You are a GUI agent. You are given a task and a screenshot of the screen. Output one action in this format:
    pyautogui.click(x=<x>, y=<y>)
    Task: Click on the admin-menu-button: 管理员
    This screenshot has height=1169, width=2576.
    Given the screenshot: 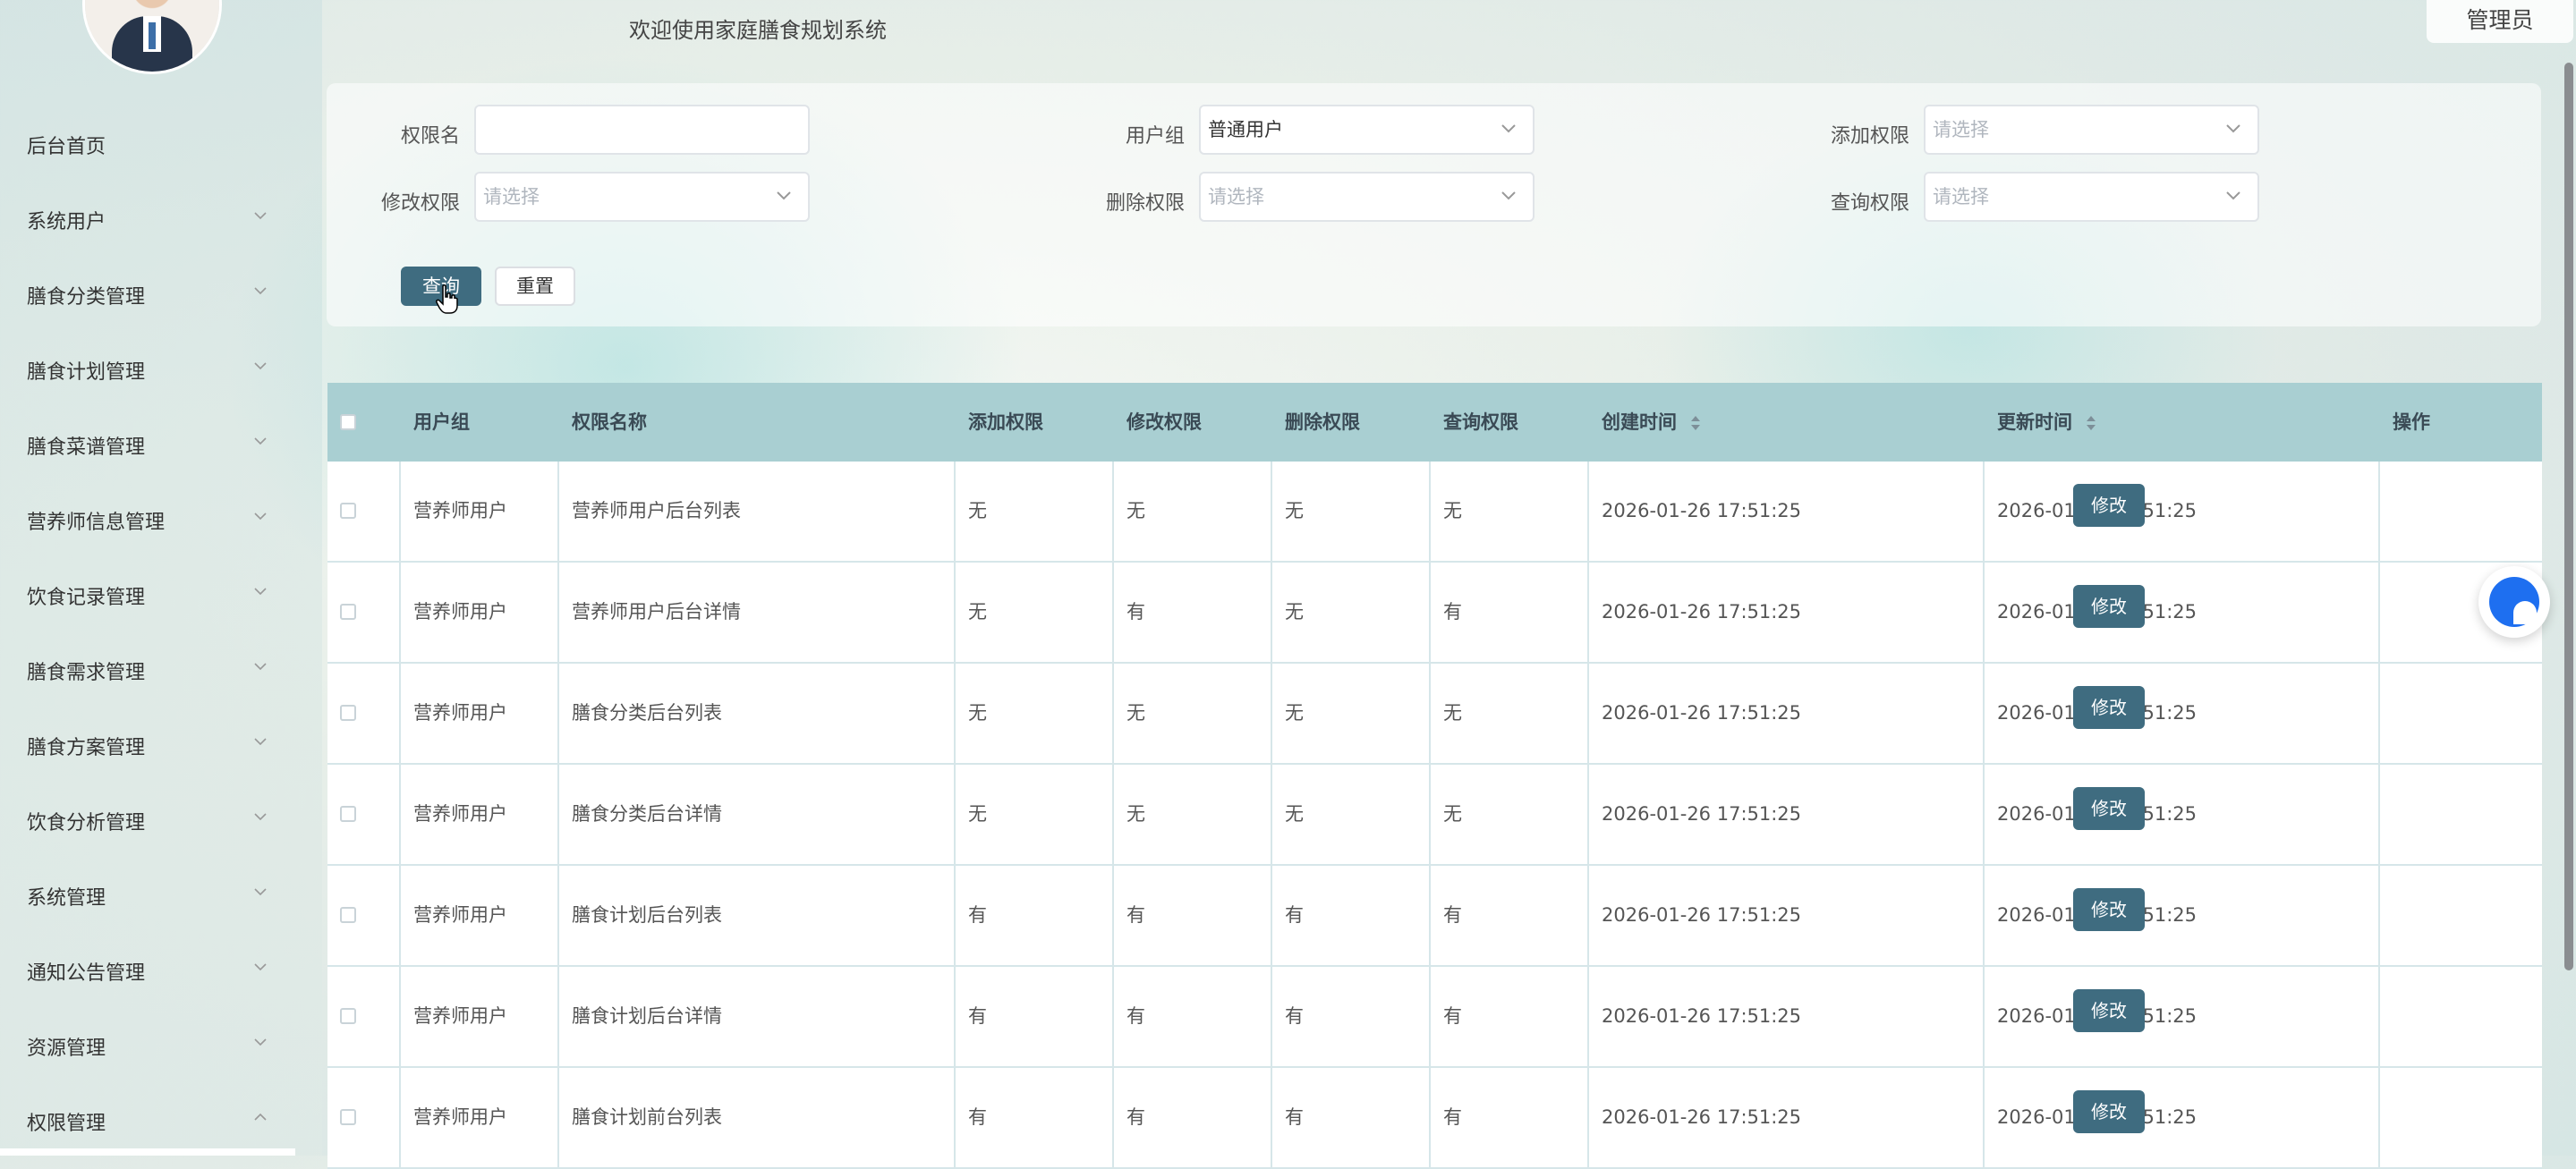 What is the action you would take?
    pyautogui.click(x=2500, y=22)
    